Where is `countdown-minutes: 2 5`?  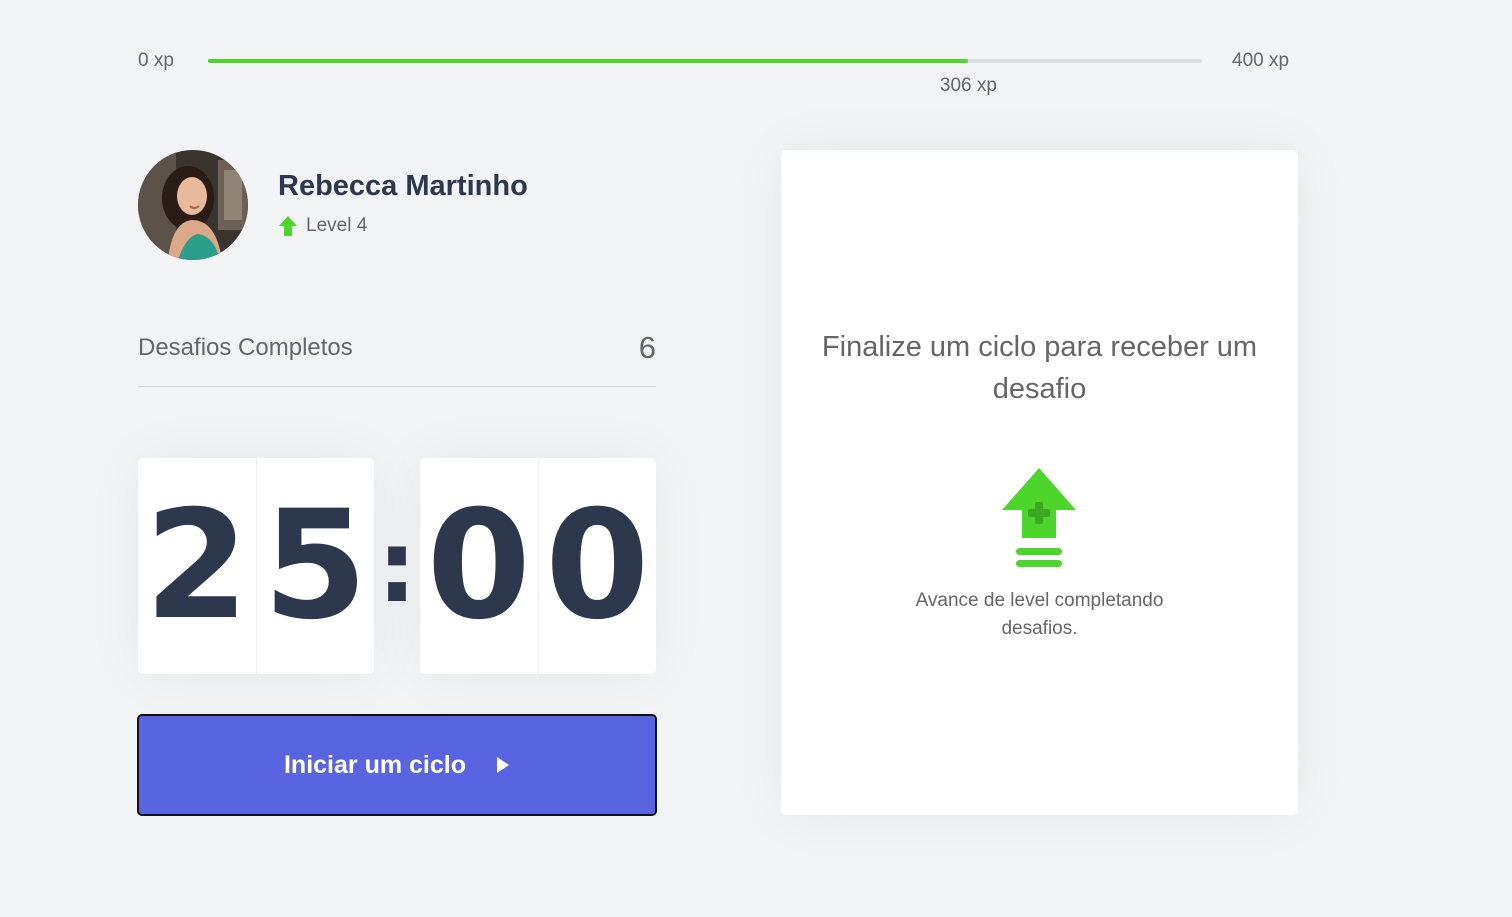 countdown-minutes: 2 5 is located at coordinates (256, 566).